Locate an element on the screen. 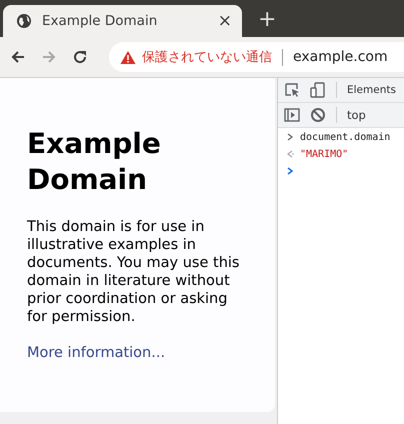 This screenshot has height=424, width=404. devtools-tab: Elements is located at coordinates (371, 90).